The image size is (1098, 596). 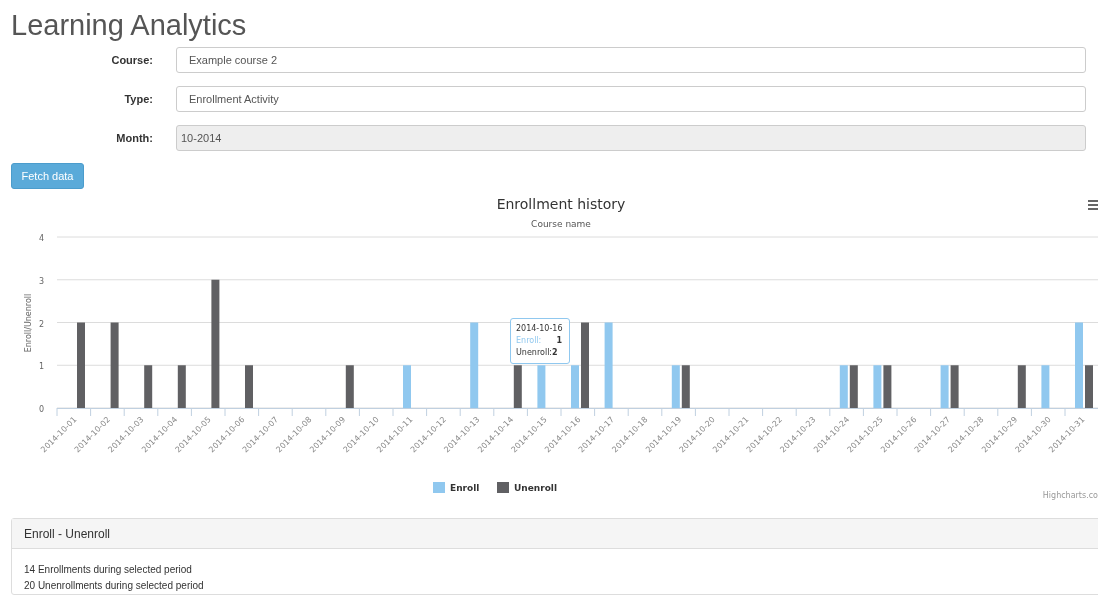 I want to click on menu-icon, so click(x=1093, y=205).